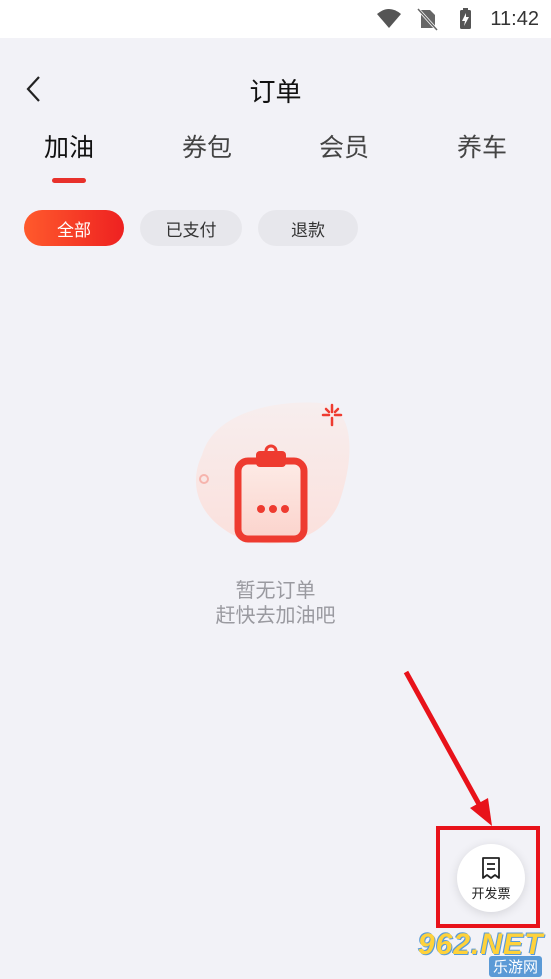 This screenshot has height=979, width=551. I want to click on watermark-logo: 962.NET 乐游网, so click(482, 952).